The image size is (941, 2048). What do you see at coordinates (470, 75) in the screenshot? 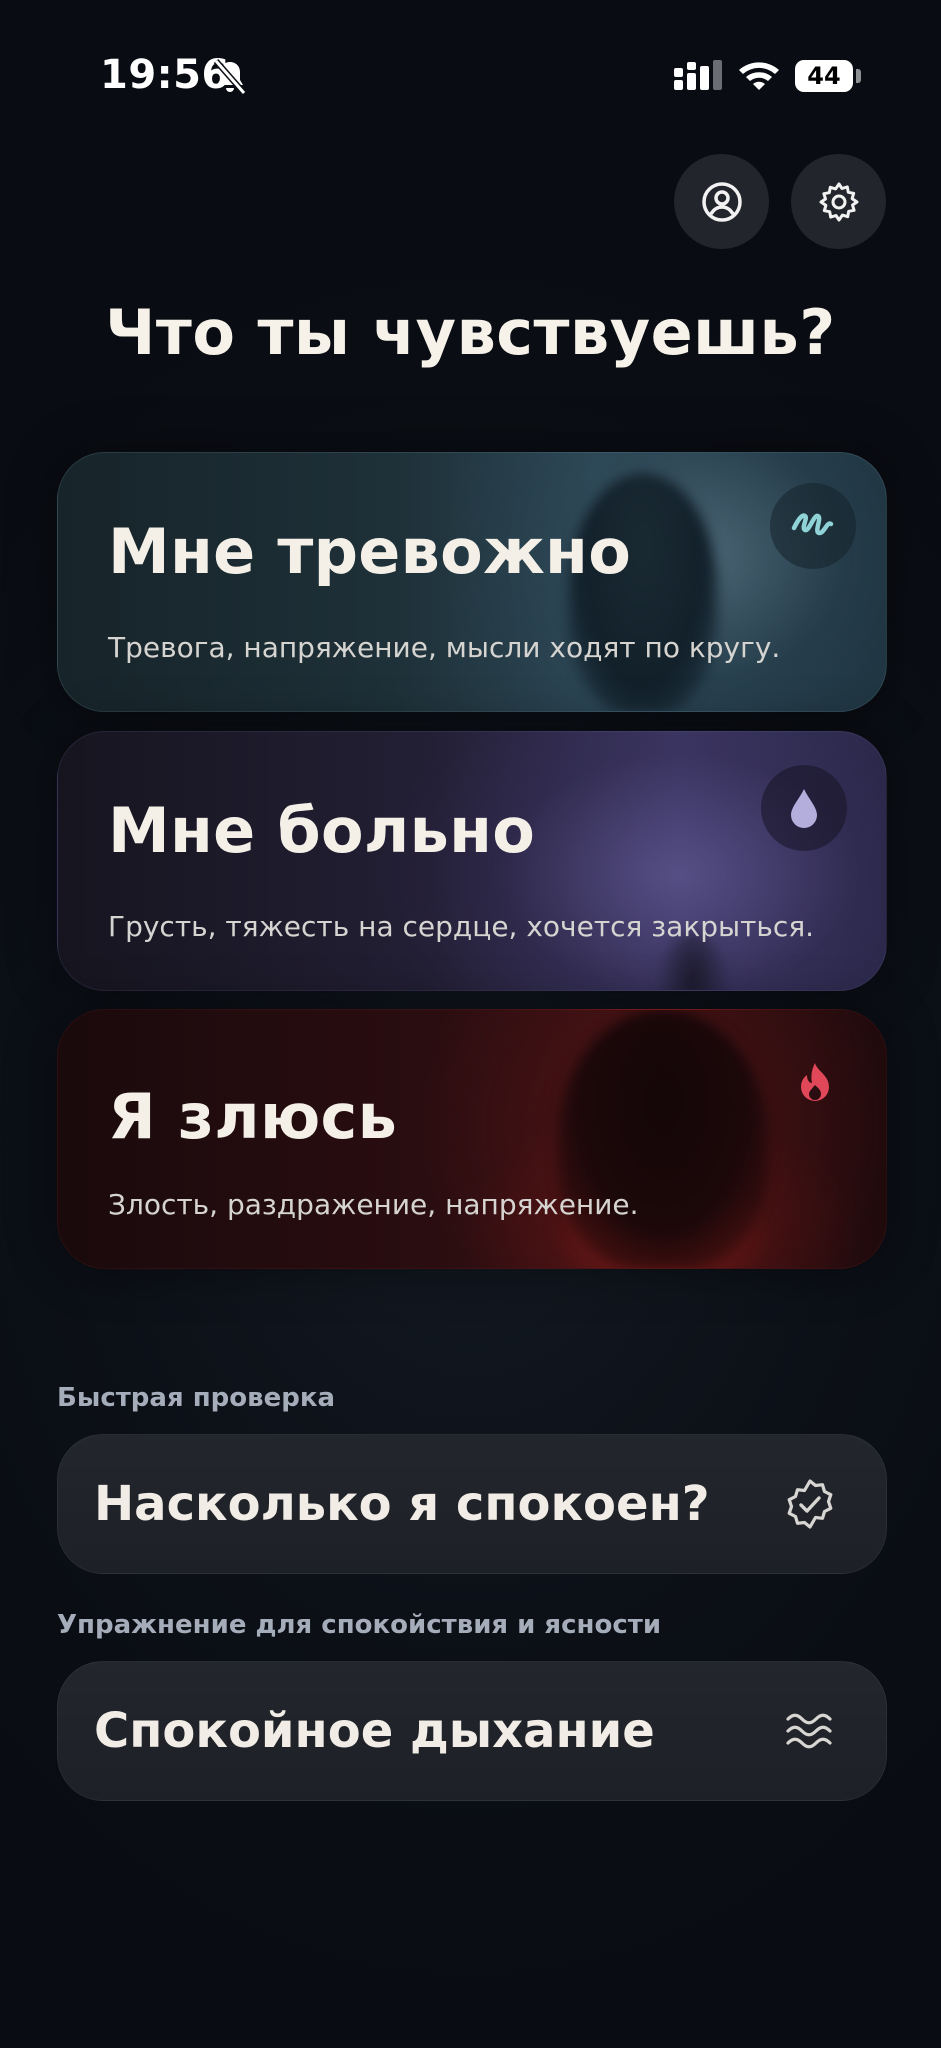
I see `status-bar: 19:56 44` at bounding box center [470, 75].